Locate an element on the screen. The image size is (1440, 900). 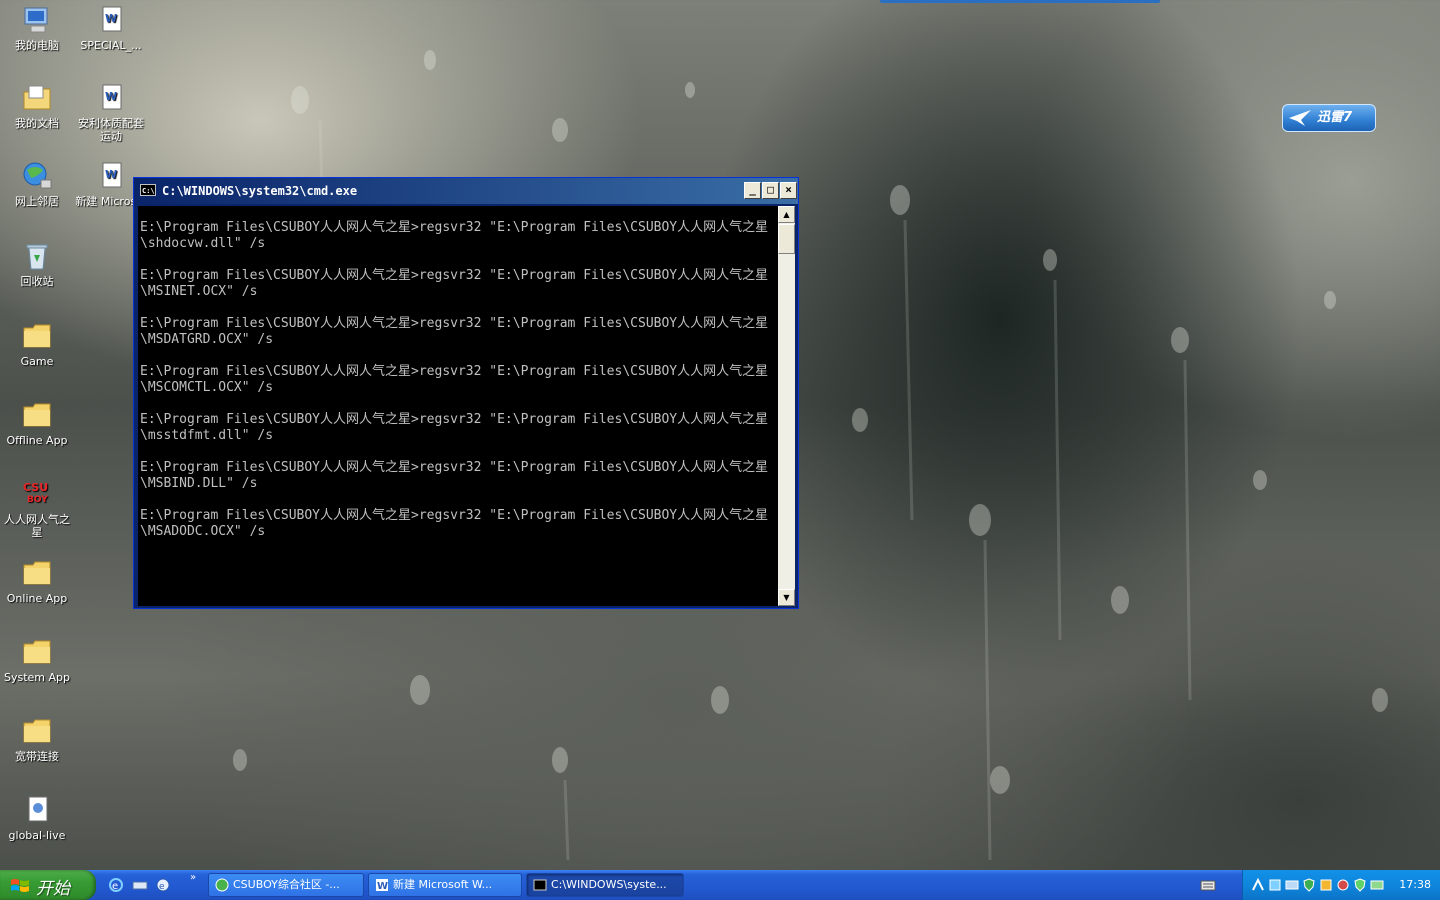
quicklaunch-app-icon: e is located at coordinates (163, 885).